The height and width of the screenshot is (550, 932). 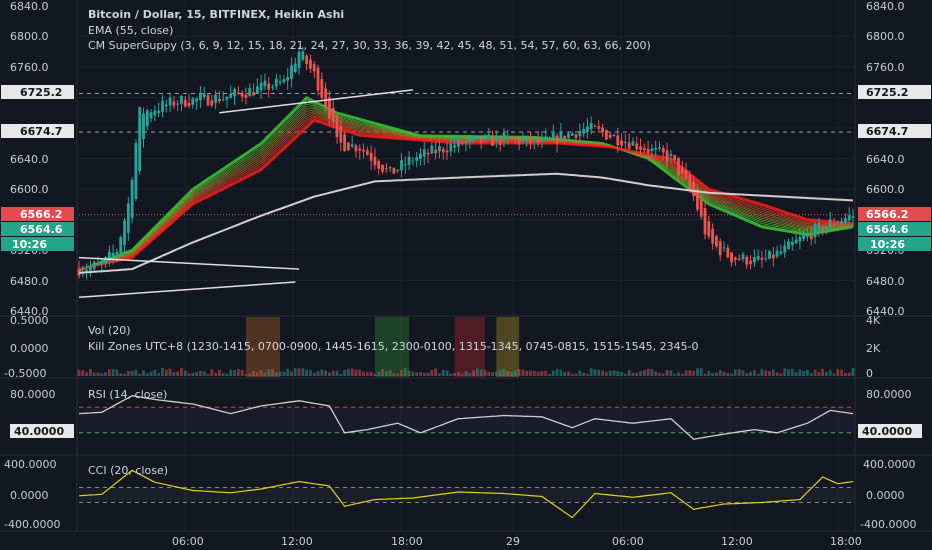 What do you see at coordinates (128, 470) in the screenshot?
I see `cci-legend: CCI (20, close)` at bounding box center [128, 470].